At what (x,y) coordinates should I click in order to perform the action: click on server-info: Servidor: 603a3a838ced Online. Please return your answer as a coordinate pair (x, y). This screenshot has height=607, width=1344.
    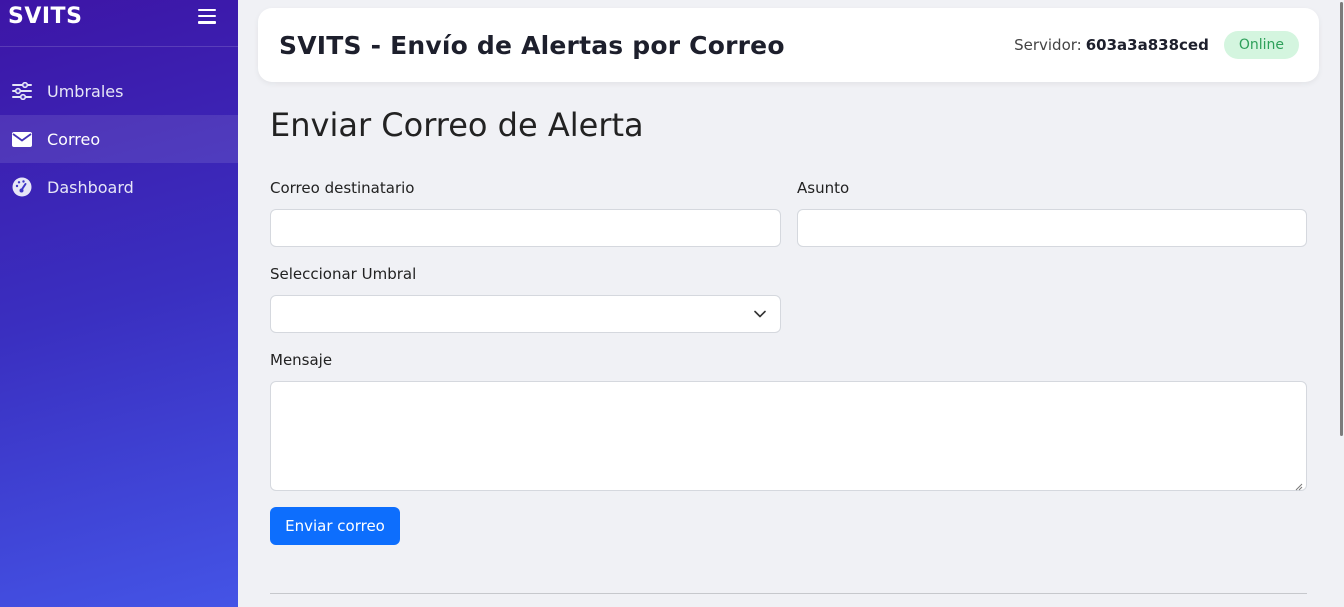
    Looking at the image, I should click on (1156, 45).